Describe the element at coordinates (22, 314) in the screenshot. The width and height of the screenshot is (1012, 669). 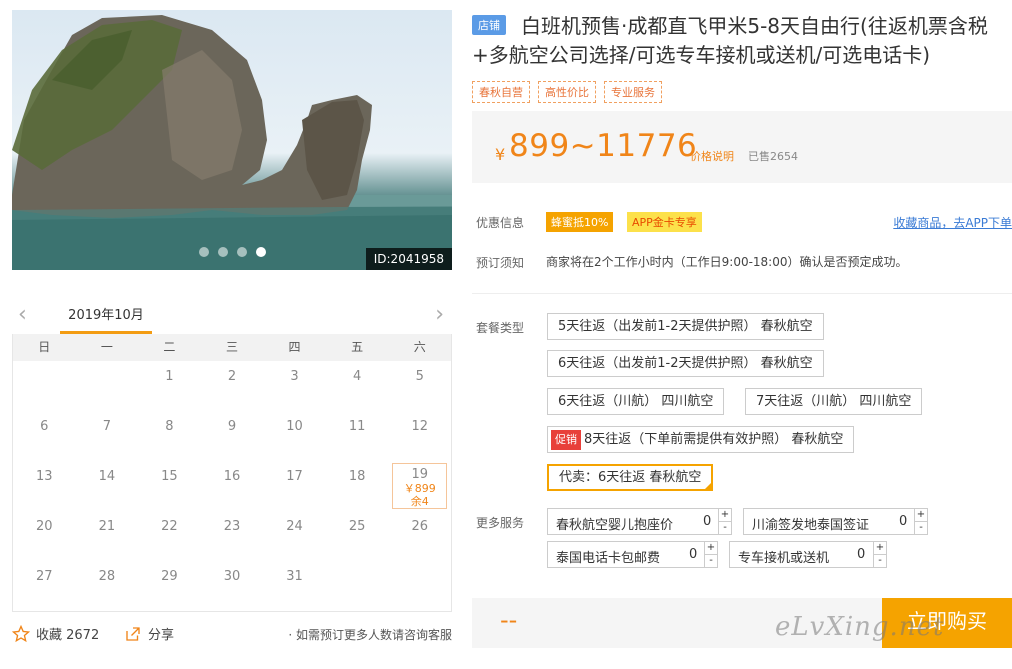
I see `chevron-left-icon: ‹` at that location.